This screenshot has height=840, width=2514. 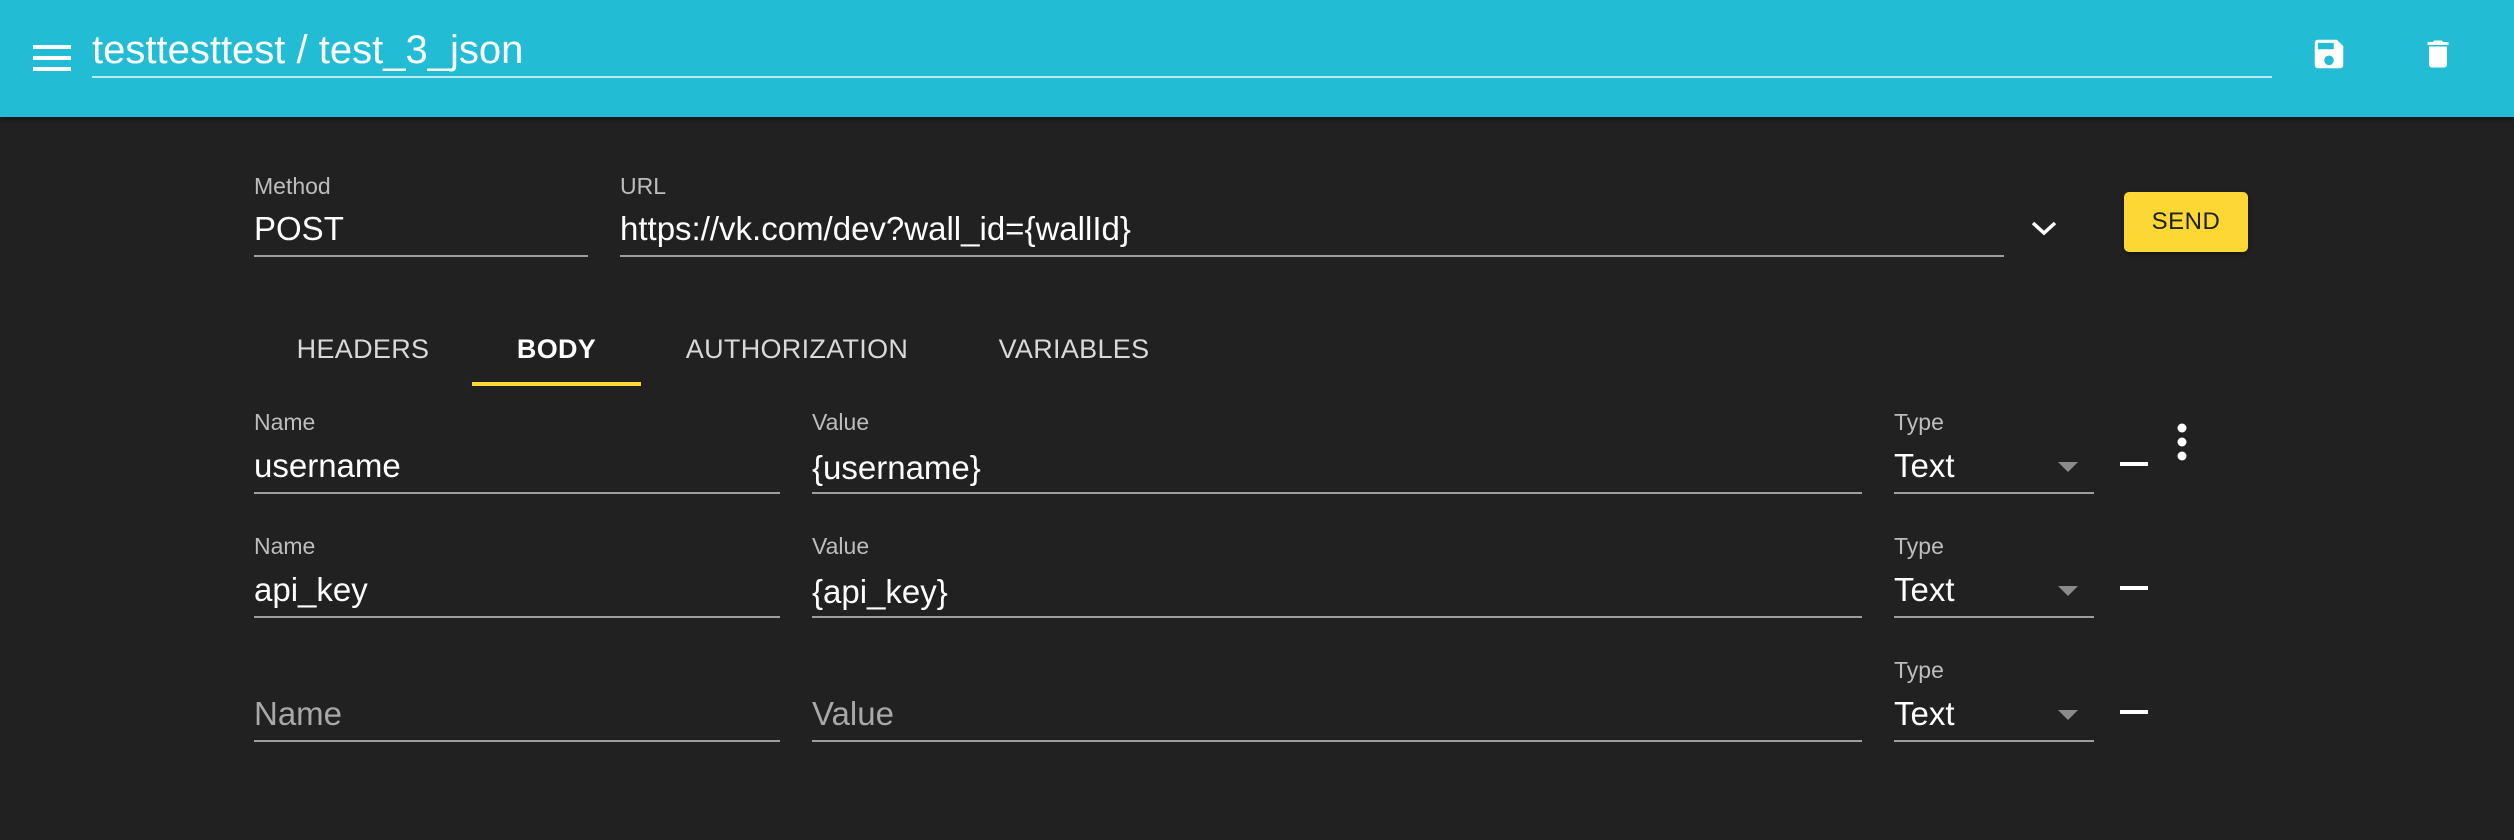 I want to click on body-row-name-value: api_key, so click(x=311, y=589).